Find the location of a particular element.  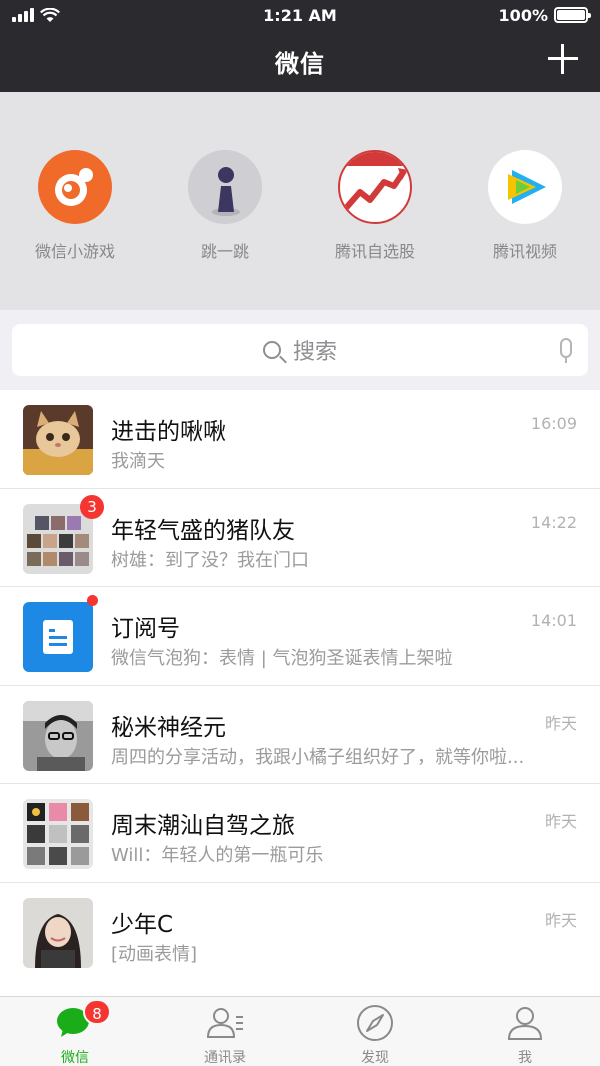

chat-time: 14:22 is located at coordinates (553, 522).